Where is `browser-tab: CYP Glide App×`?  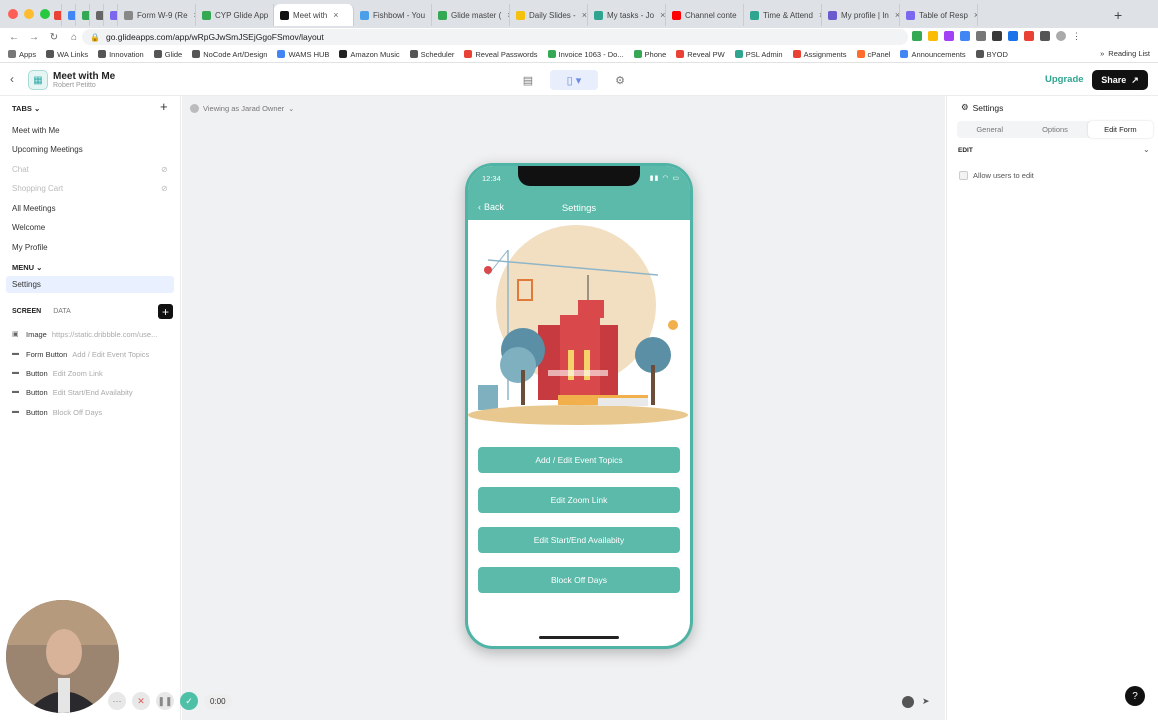
browser-tab: CYP Glide App× is located at coordinates (235, 15).